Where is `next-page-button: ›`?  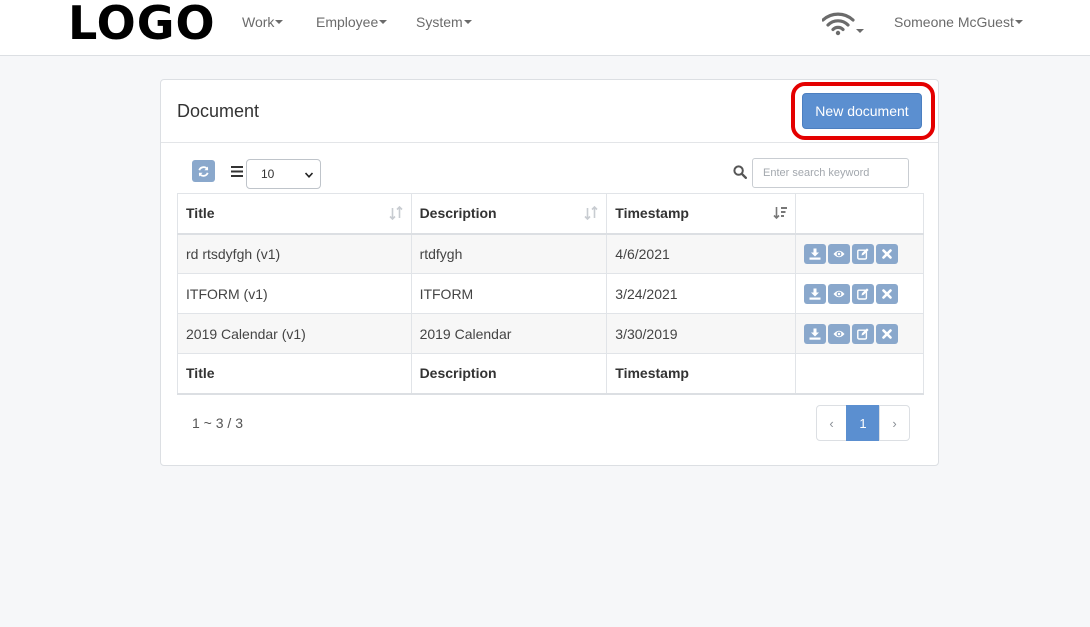
next-page-button: › is located at coordinates (894, 423).